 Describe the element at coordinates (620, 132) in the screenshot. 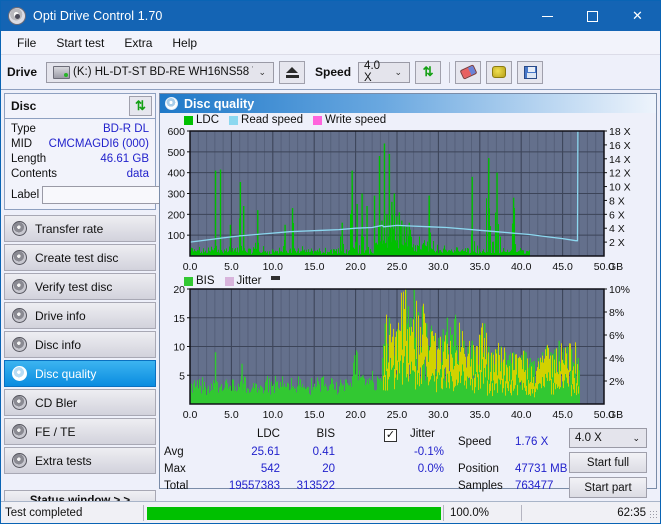

I see `svg-text: 18 X` at that location.